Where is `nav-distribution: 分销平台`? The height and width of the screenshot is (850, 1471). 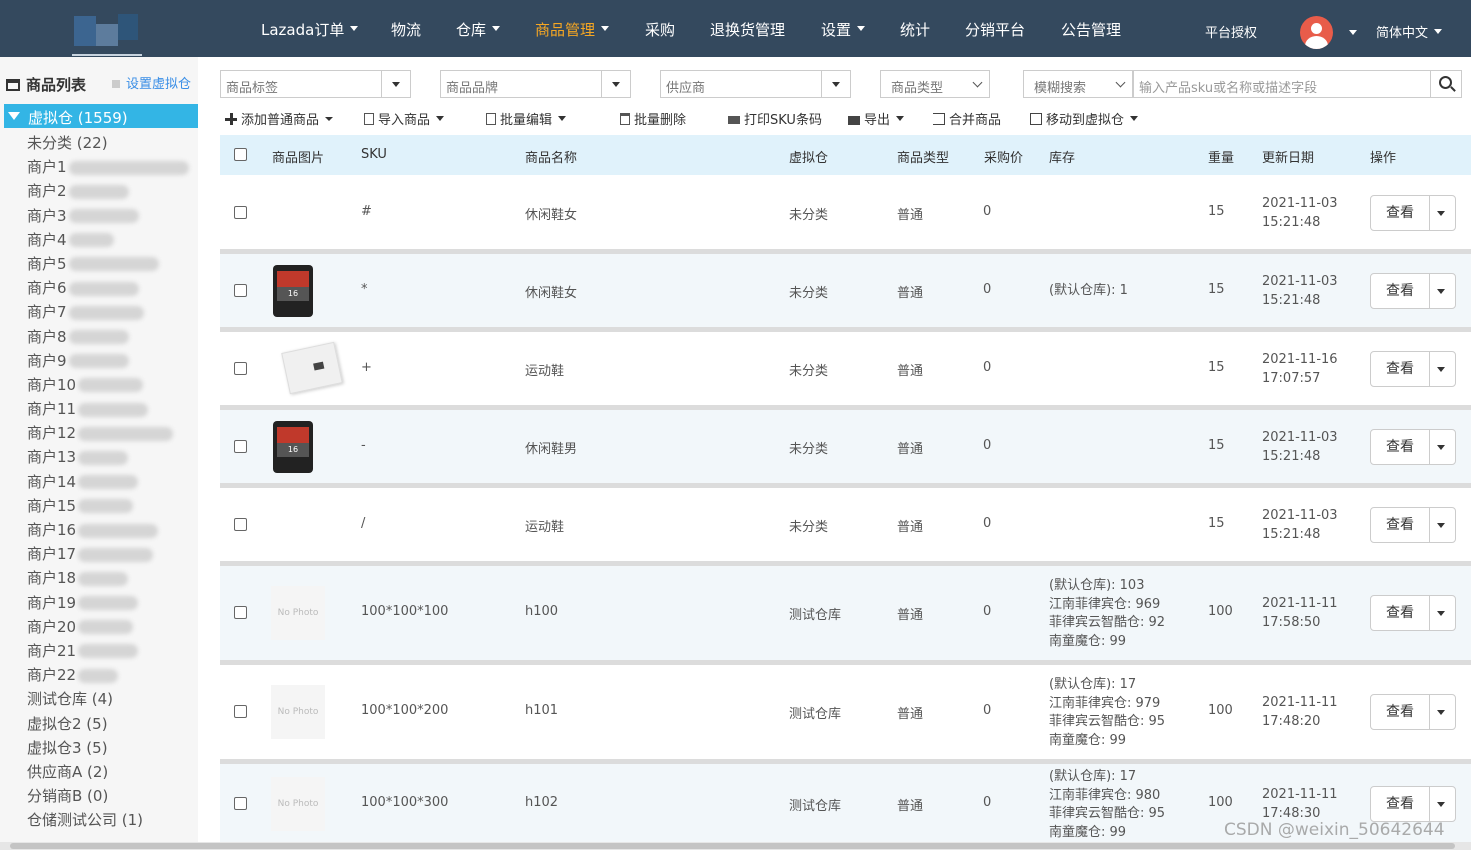 nav-distribution: 分销平台 is located at coordinates (995, 29).